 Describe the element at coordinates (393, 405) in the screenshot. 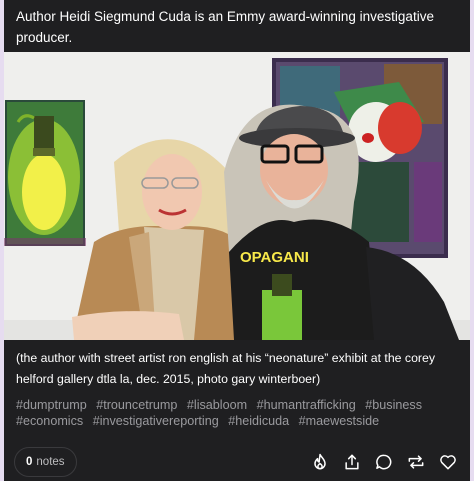

I see `tag-link: #business` at that location.